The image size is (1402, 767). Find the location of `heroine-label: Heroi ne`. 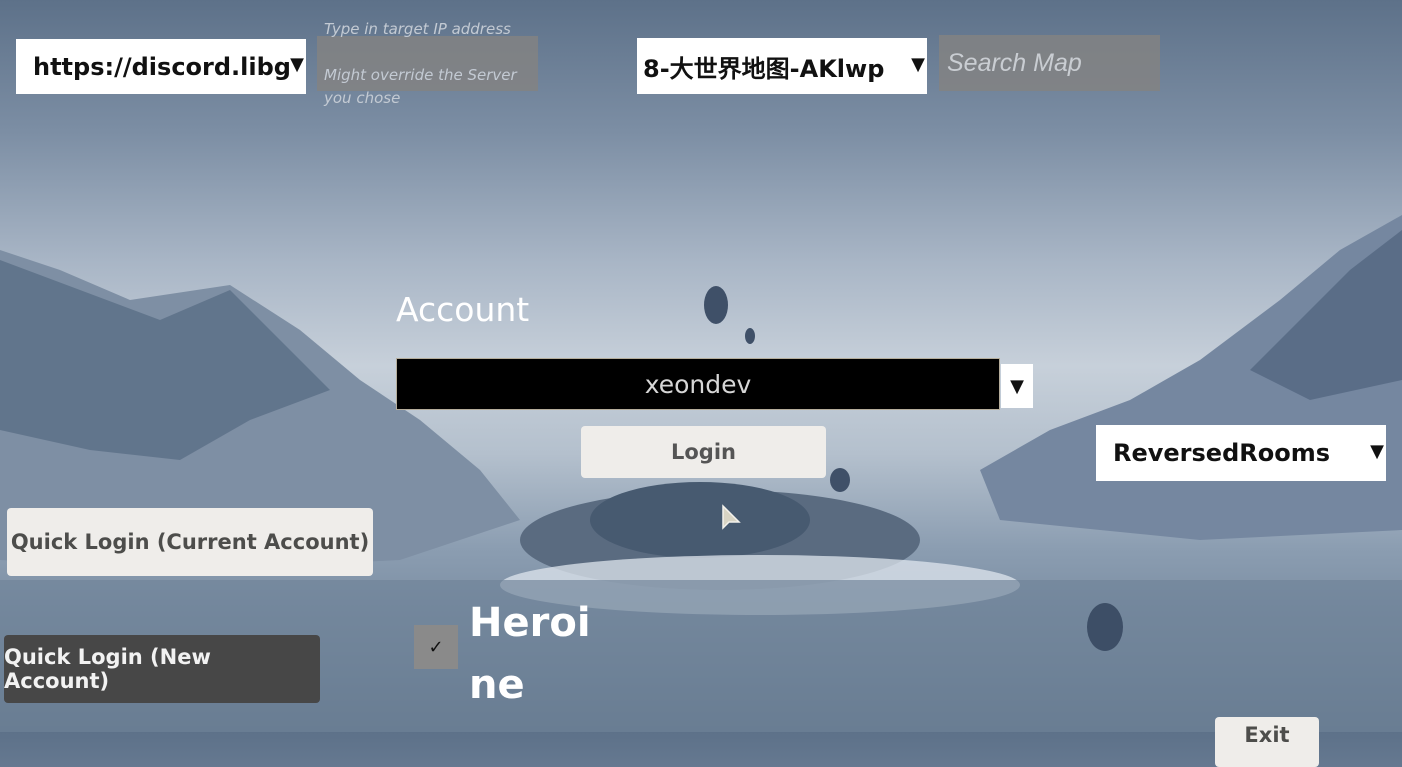

heroine-label: Heroi ne is located at coordinates (530, 654).